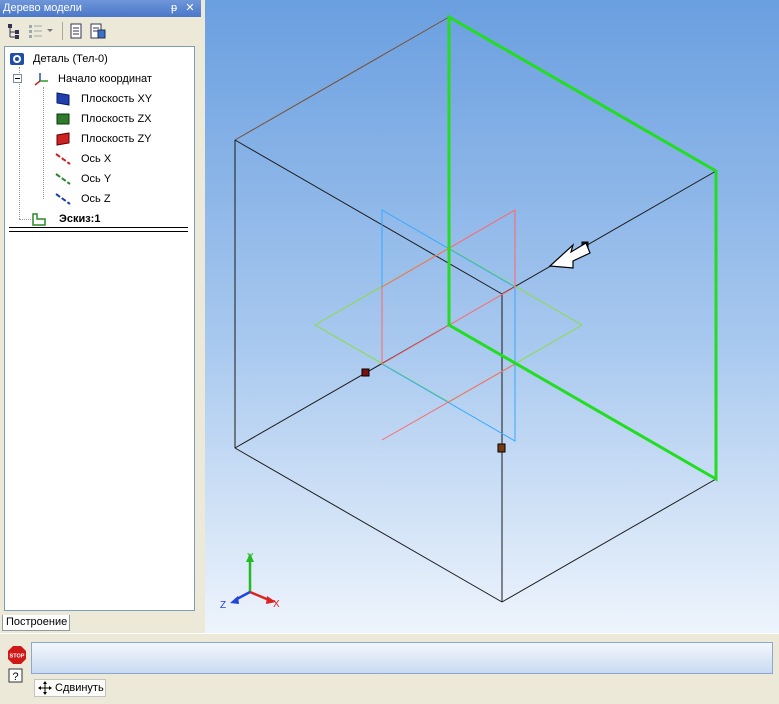 Image resolution: width=779 pixels, height=704 pixels. I want to click on move-tab-button: Сдвинуть, so click(70, 688).